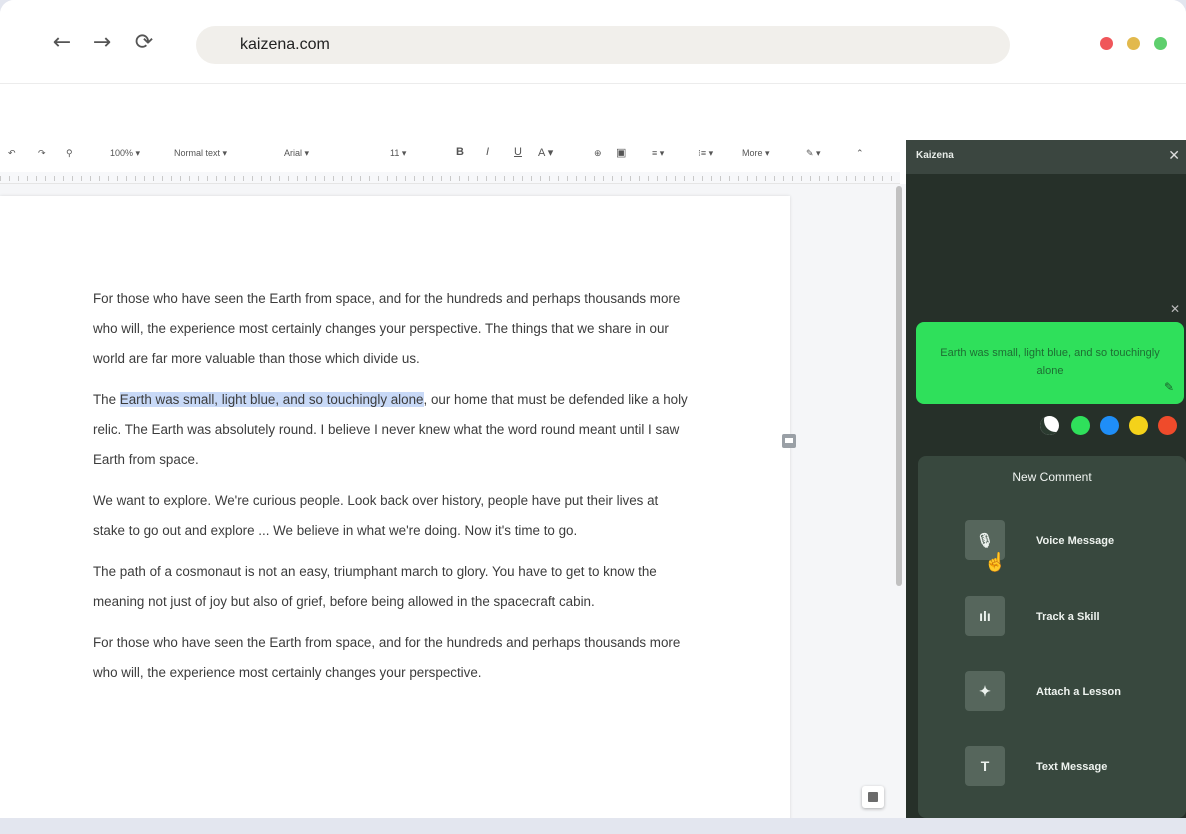 The width and height of the screenshot is (1186, 834). What do you see at coordinates (102, 43) in the screenshot?
I see `forward-arrow-icon: →` at bounding box center [102, 43].